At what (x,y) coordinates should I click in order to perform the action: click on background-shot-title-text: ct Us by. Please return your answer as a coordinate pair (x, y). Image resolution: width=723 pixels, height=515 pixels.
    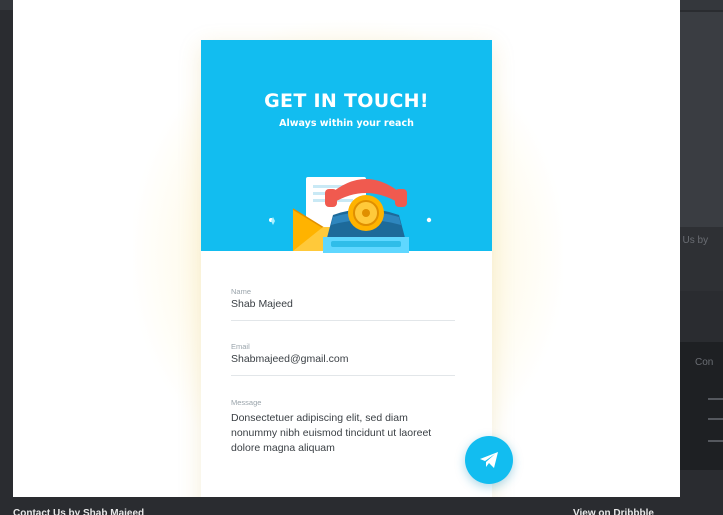
    Looking at the image, I should click on (694, 240).